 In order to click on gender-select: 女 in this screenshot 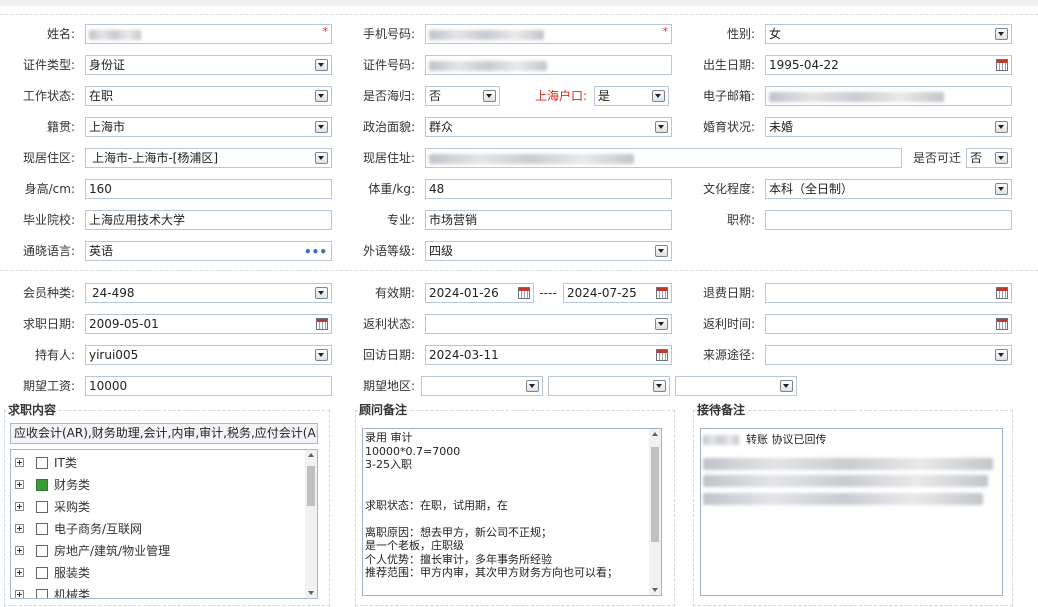, I will do `click(888, 34)`.